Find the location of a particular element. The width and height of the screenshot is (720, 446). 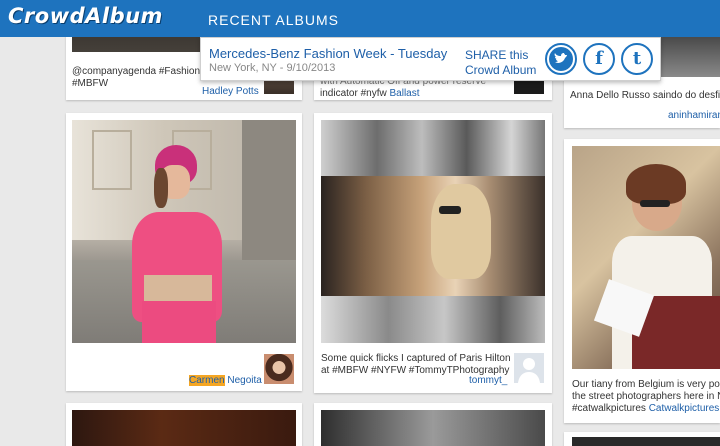

album-location-date: New York, NY - 9/10/2013 is located at coordinates (272, 68).